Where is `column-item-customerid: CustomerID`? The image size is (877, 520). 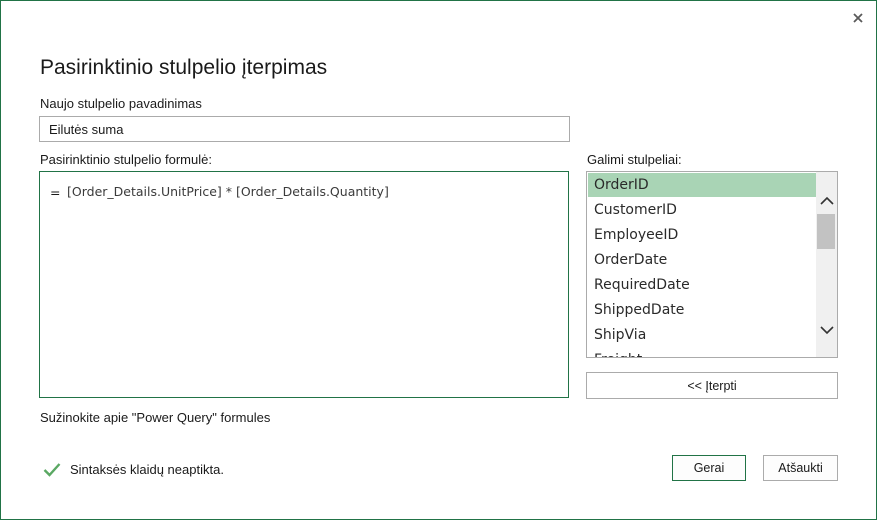
column-item-customerid: CustomerID is located at coordinates (702, 210).